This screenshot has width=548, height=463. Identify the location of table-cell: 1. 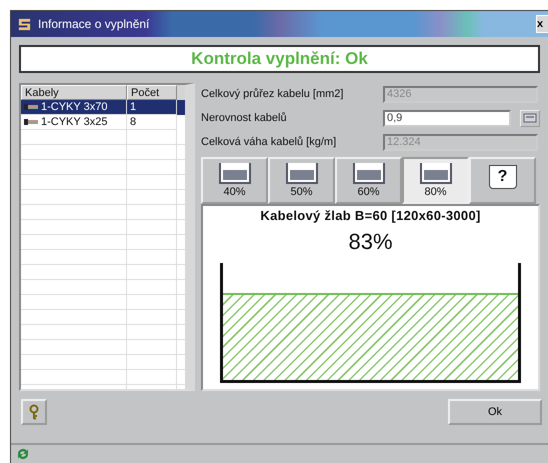
(152, 107).